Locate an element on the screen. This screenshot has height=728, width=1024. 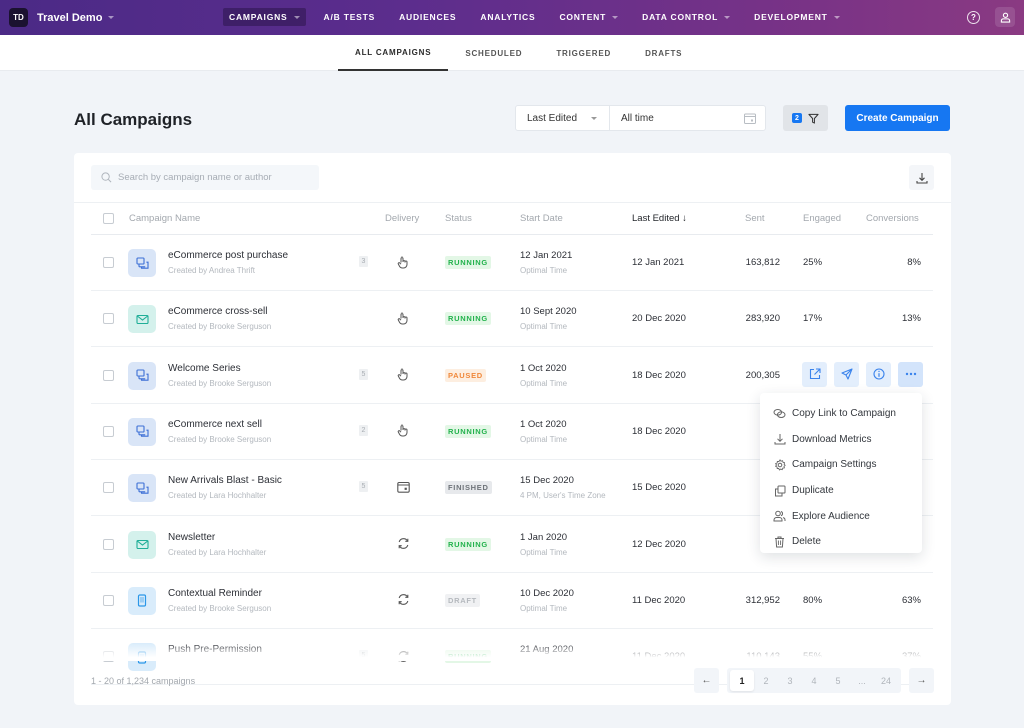
more-button is located at coordinates (910, 374).